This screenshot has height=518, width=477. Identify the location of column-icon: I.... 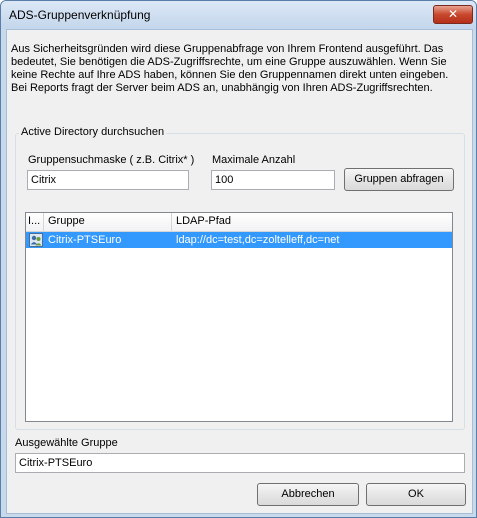
(35, 222).